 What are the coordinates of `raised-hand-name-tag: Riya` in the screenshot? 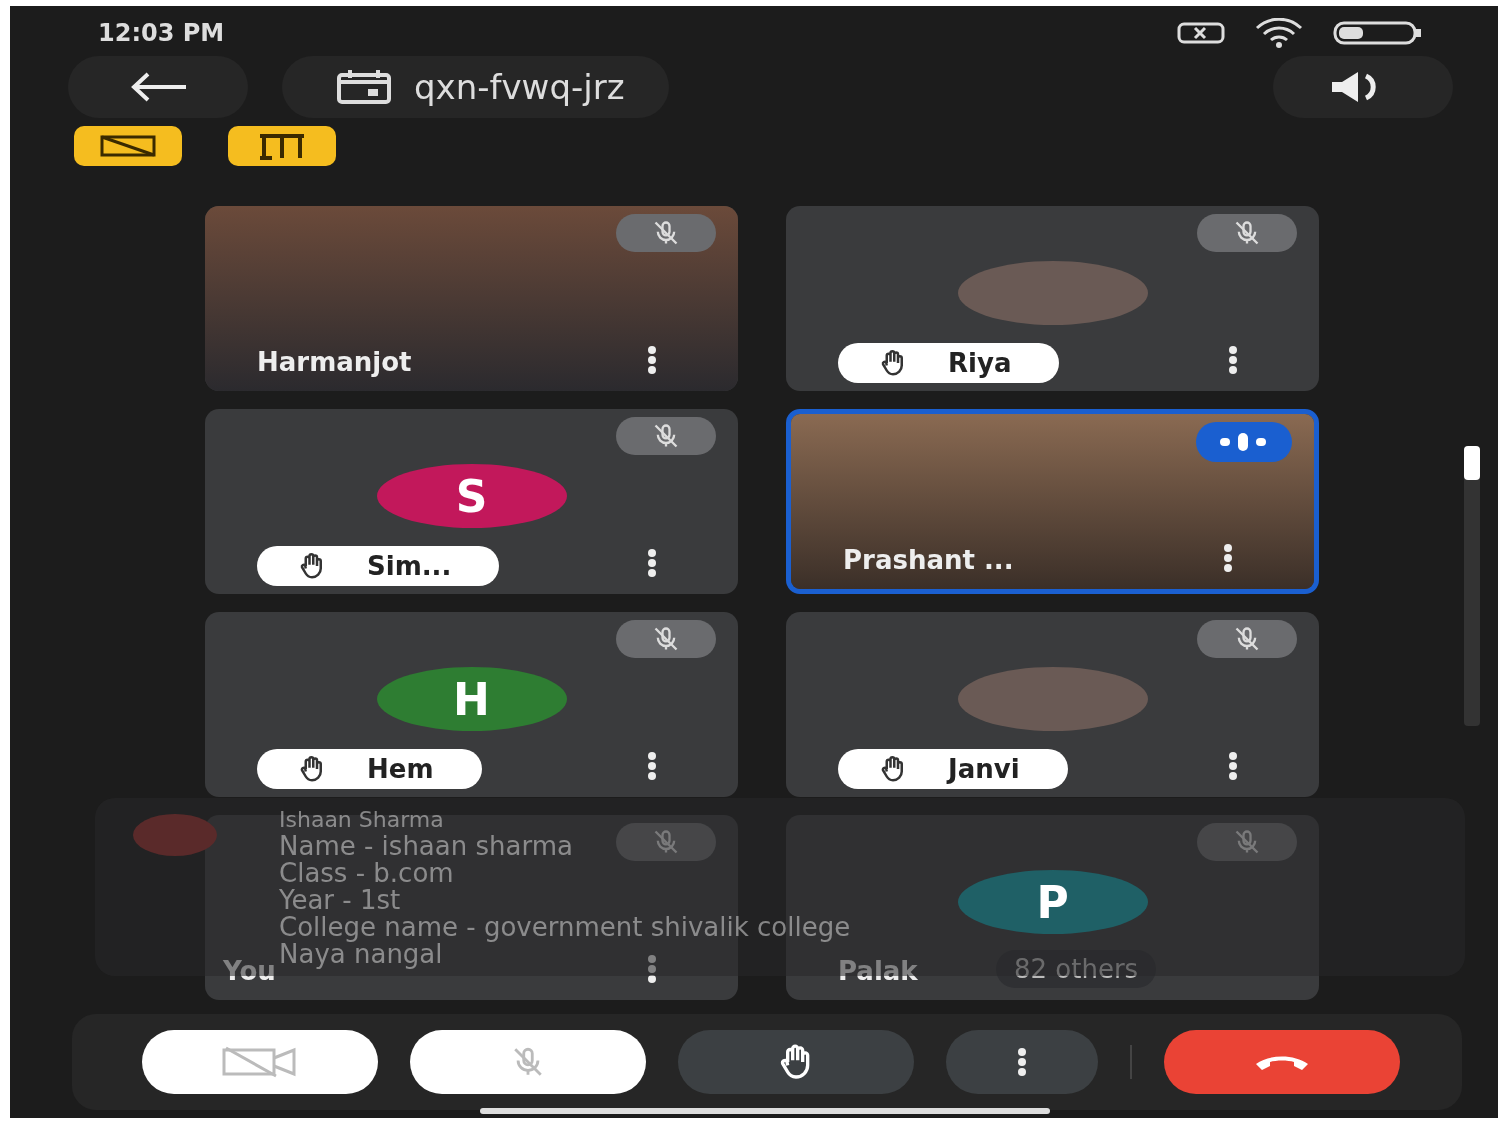 It's located at (949, 363).